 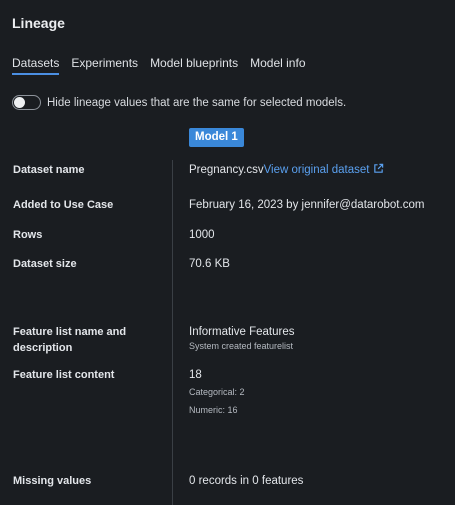 I want to click on panel-title: Lineage, so click(x=38, y=23).